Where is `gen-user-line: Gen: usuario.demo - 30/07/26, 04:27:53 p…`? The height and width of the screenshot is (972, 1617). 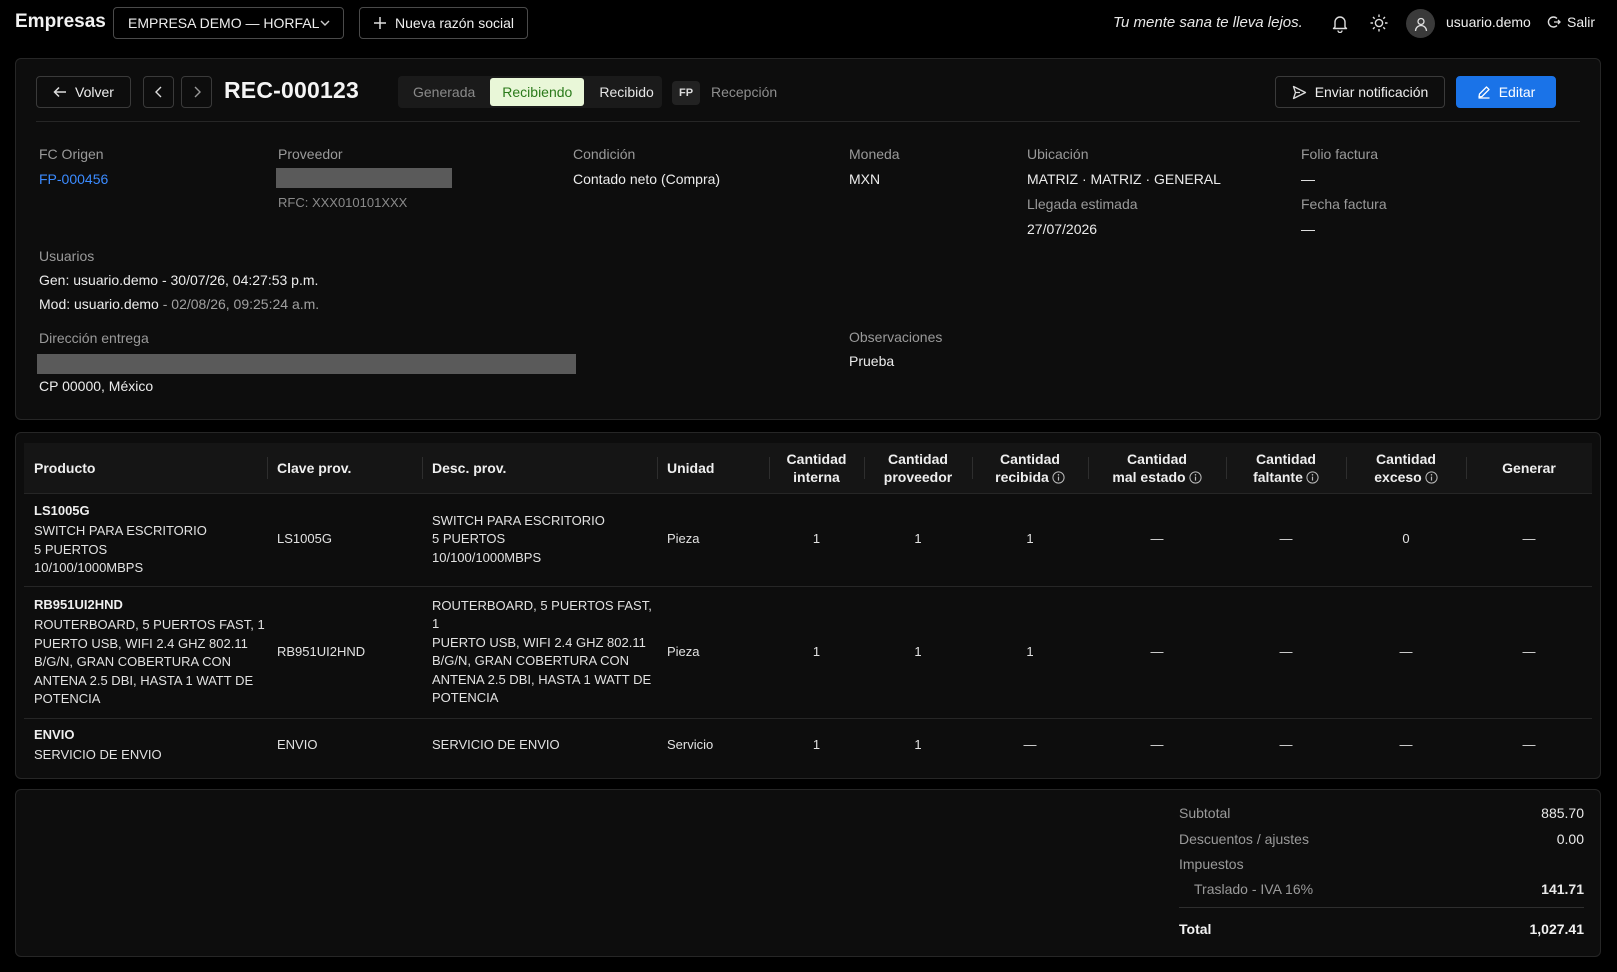 gen-user-line: Gen: usuario.demo - 30/07/26, 04:27:53 p… is located at coordinates (178, 280).